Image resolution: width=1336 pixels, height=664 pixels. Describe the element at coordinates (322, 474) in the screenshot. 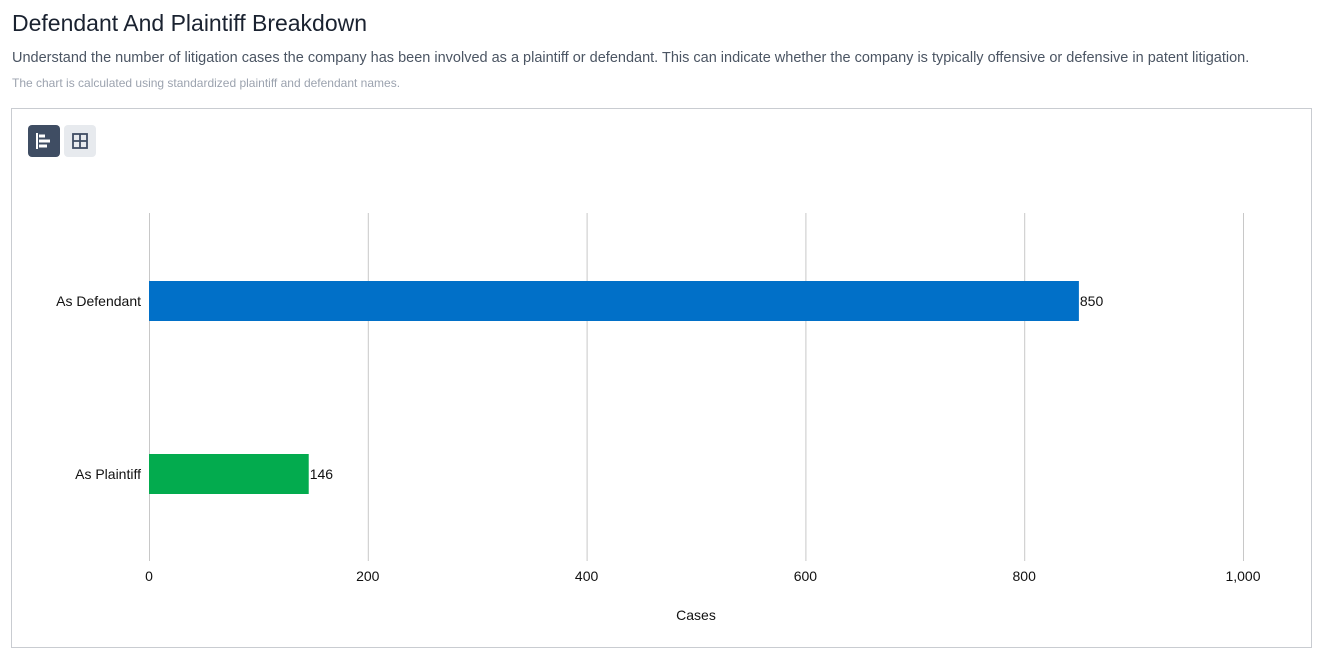

I see `value-label: 146` at that location.